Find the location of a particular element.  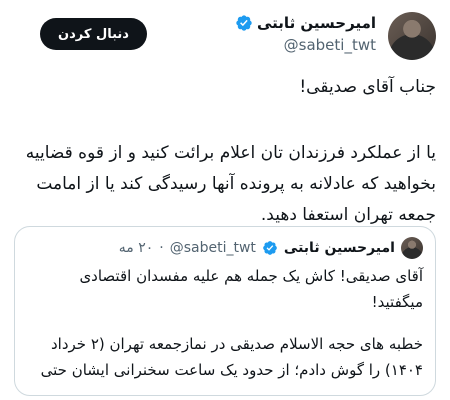

author-name-row: امیرحسین ثابتی is located at coordinates (305, 23).